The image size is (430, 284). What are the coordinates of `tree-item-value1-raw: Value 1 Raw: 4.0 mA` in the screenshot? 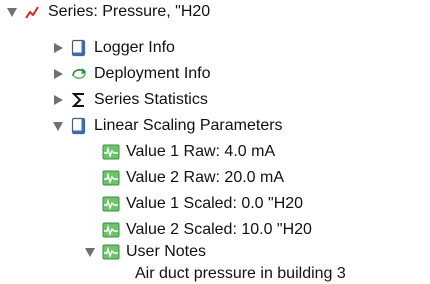 It's located at (188, 152).